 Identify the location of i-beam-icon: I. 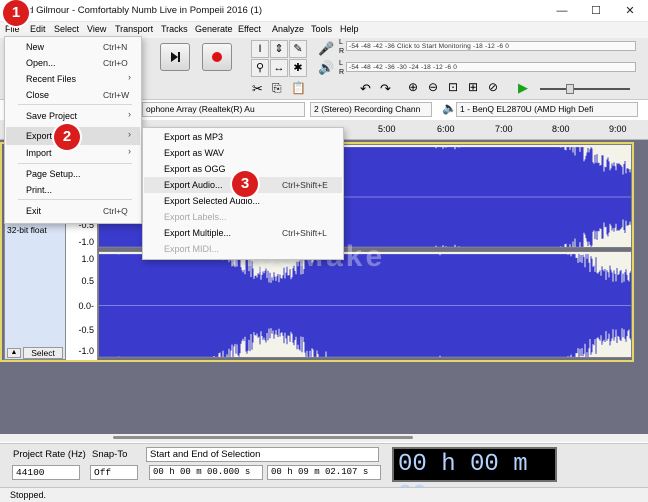
(260, 49).